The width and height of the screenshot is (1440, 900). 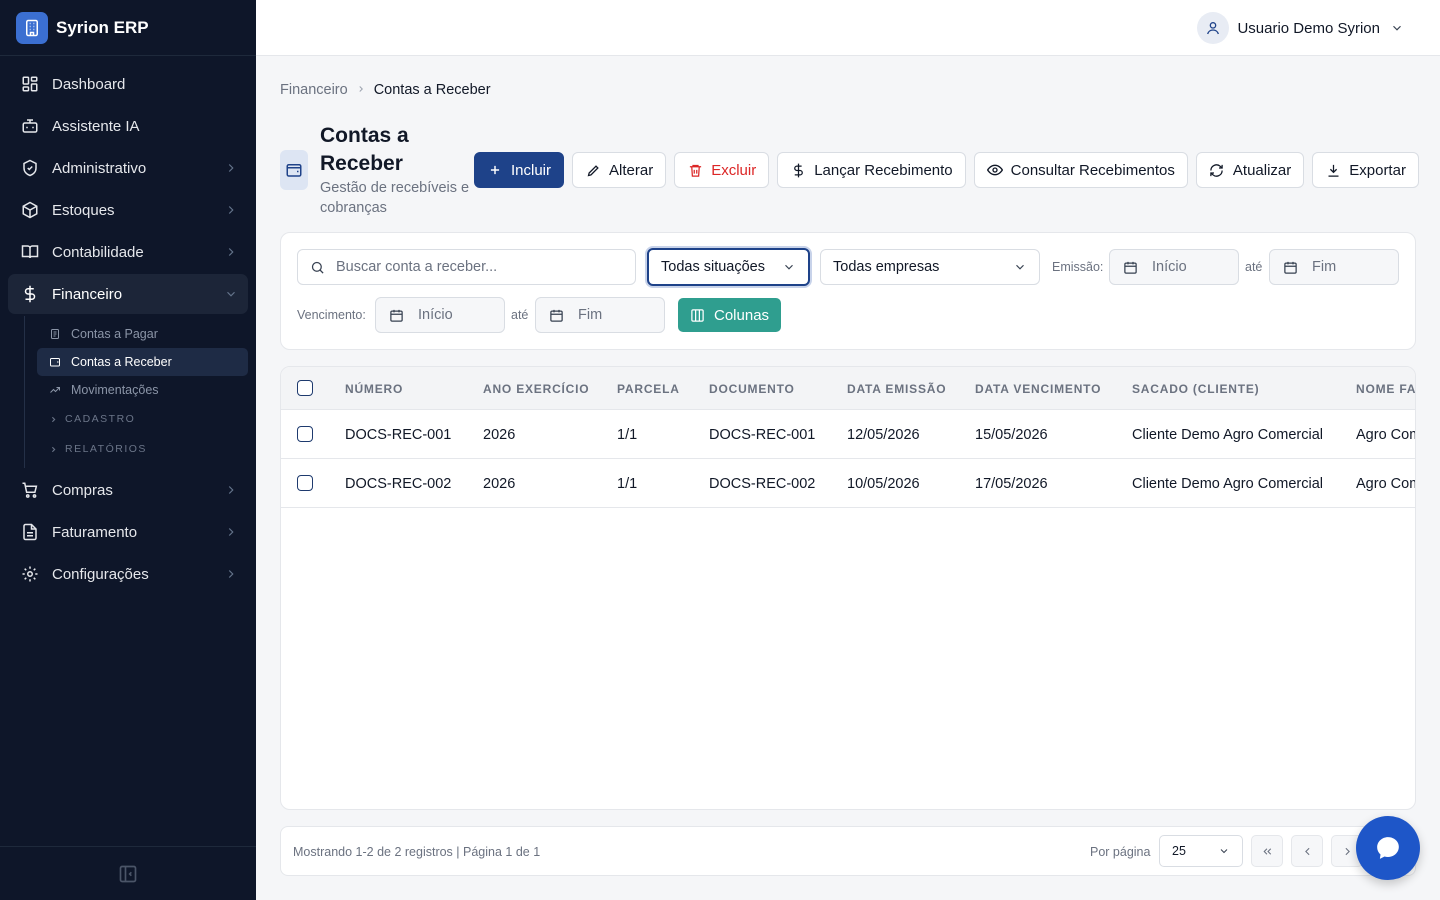 What do you see at coordinates (1308, 28) in the screenshot?
I see `user-name: Usuario Demo Syrion` at bounding box center [1308, 28].